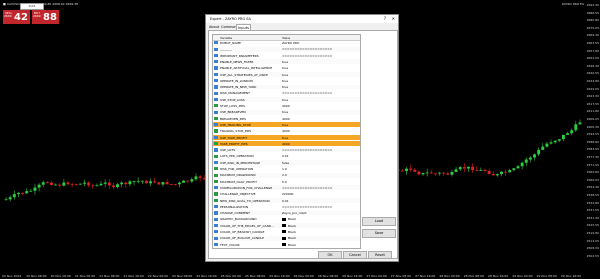  I want to click on input-value: 2.0, so click(284, 175).